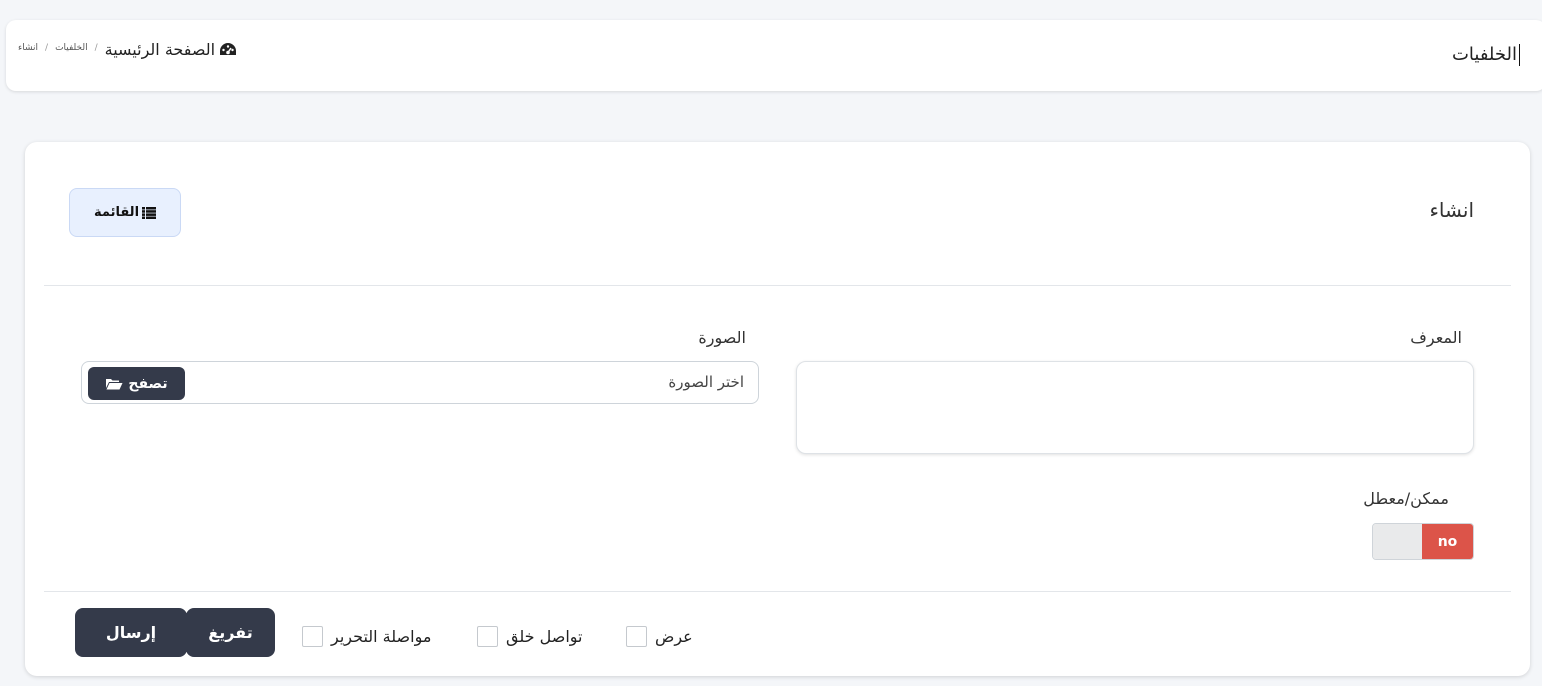  What do you see at coordinates (131, 632) in the screenshot?
I see `submit-button: إرسال` at bounding box center [131, 632].